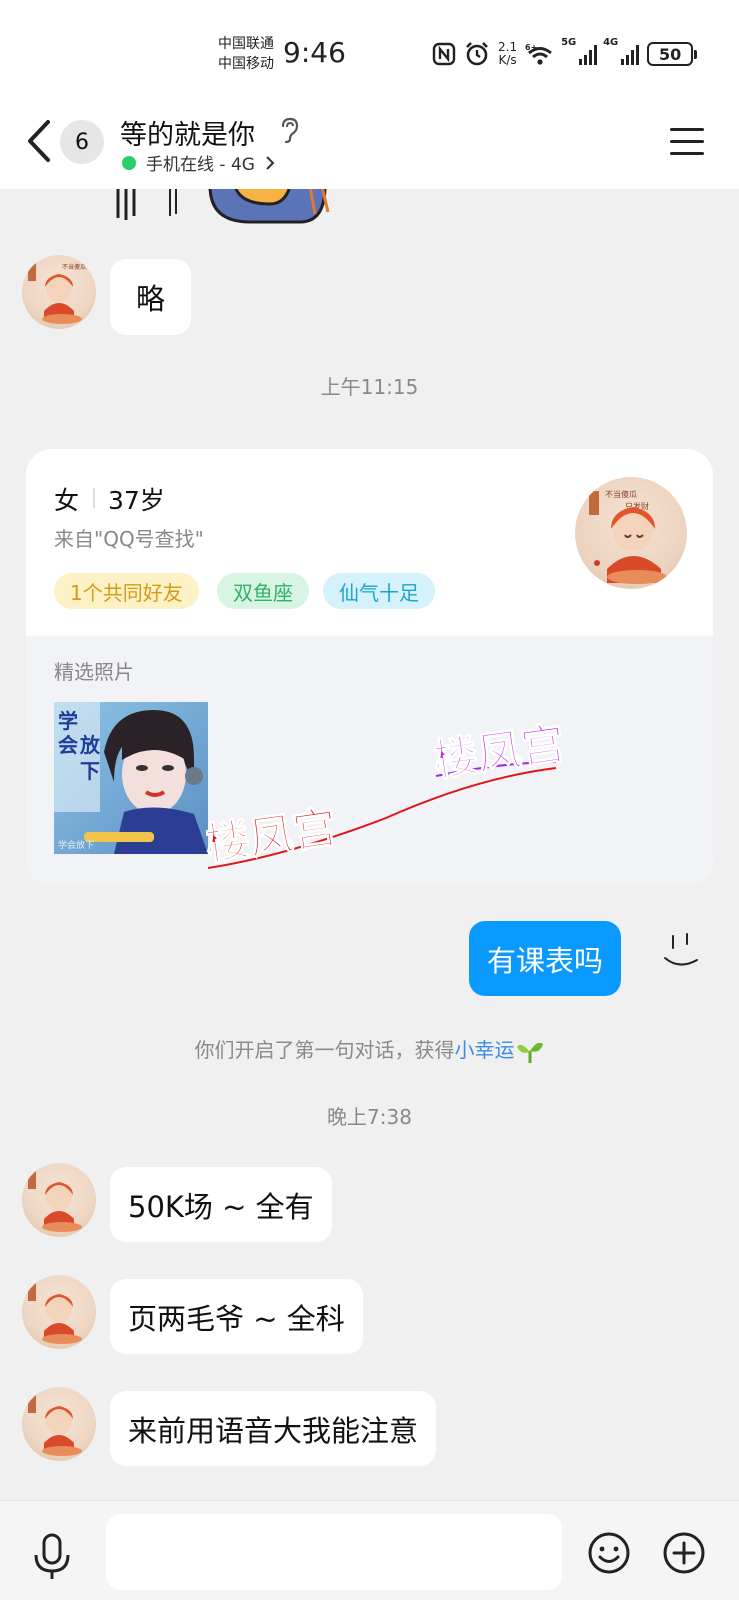  What do you see at coordinates (136, 500) in the screenshot?
I see `profile-age: 37岁` at bounding box center [136, 500].